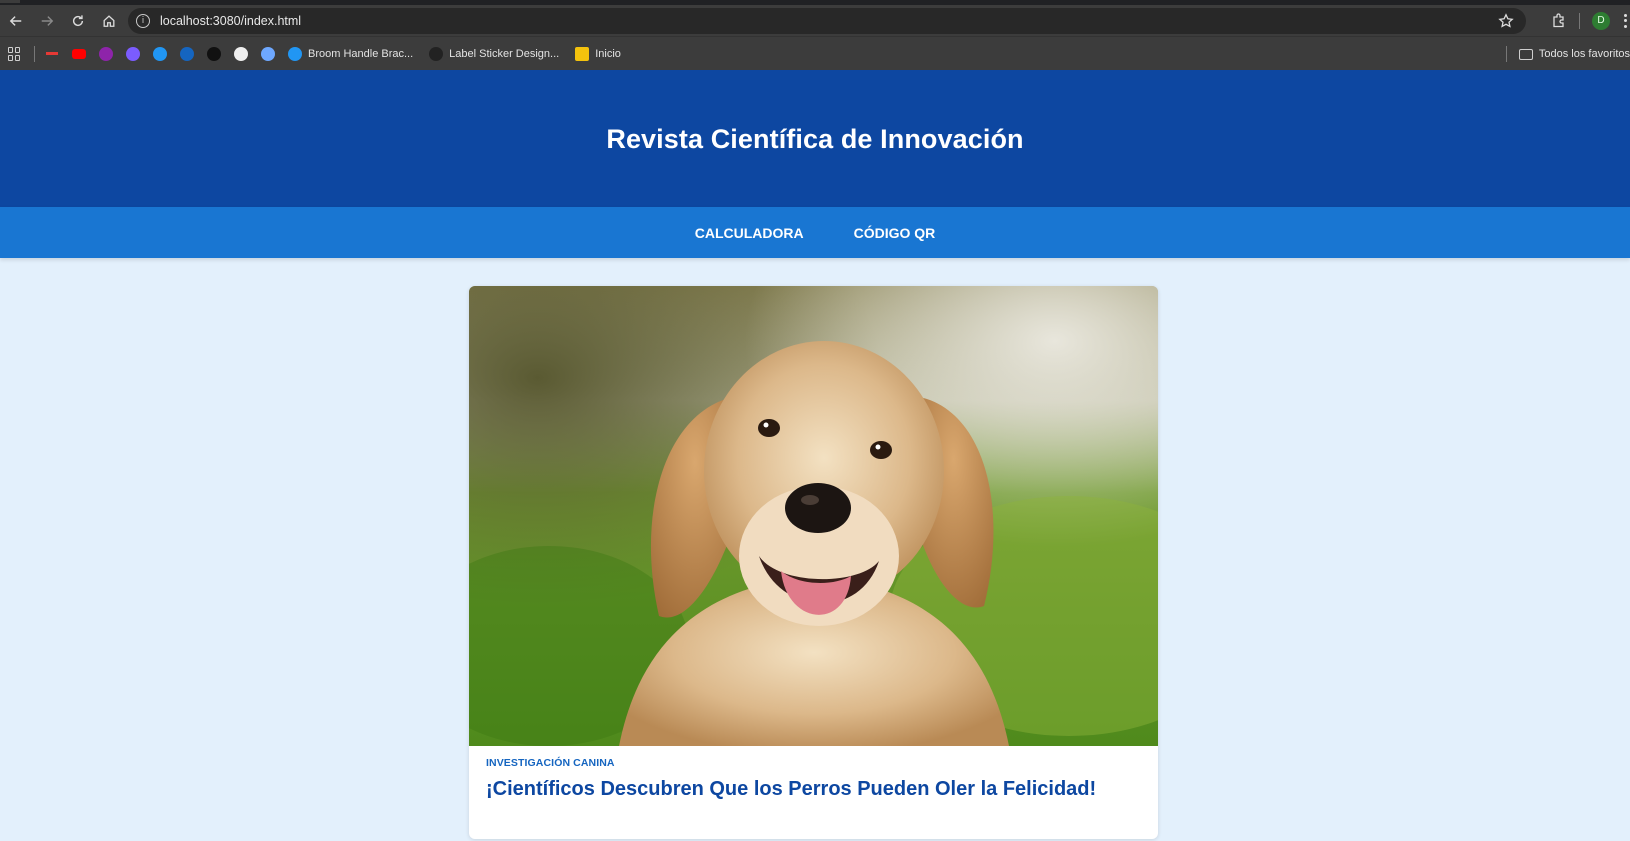 The height and width of the screenshot is (841, 1630). Describe the element at coordinates (268, 53) in the screenshot. I see `gem-icon` at that location.